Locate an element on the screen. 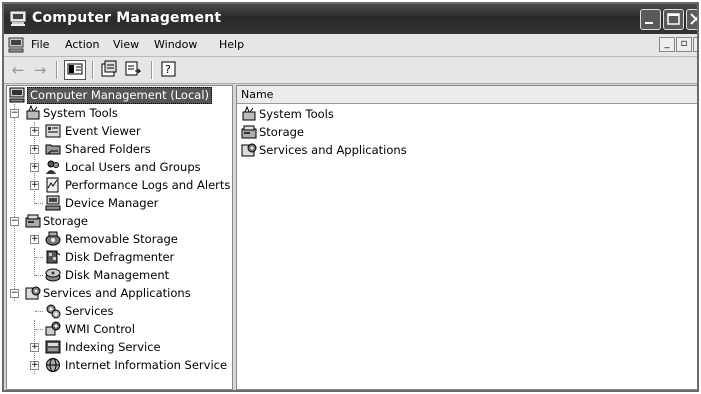 This screenshot has width=701, height=394. toolbar: ← → ? is located at coordinates (350, 70).